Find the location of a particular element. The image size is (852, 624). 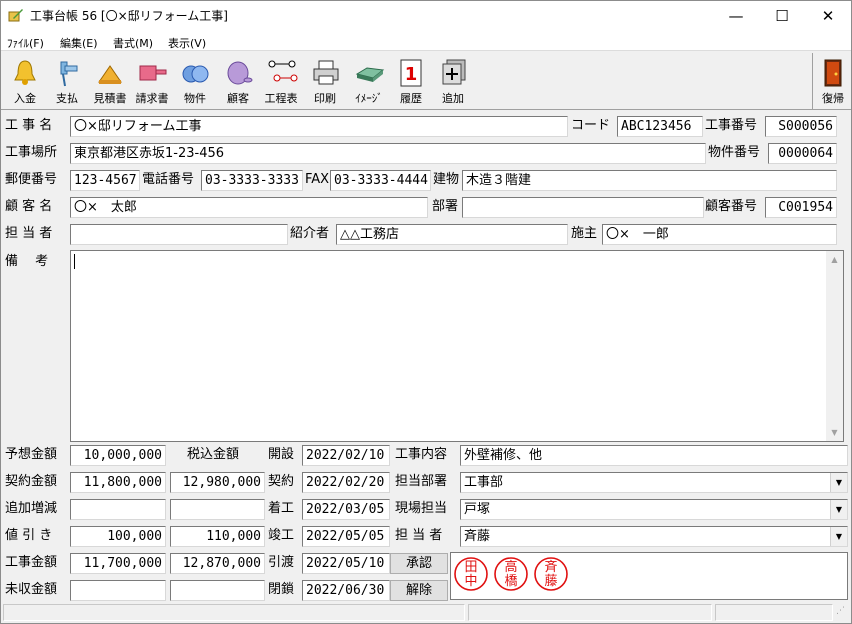

adjust-field is located at coordinates (118, 509).